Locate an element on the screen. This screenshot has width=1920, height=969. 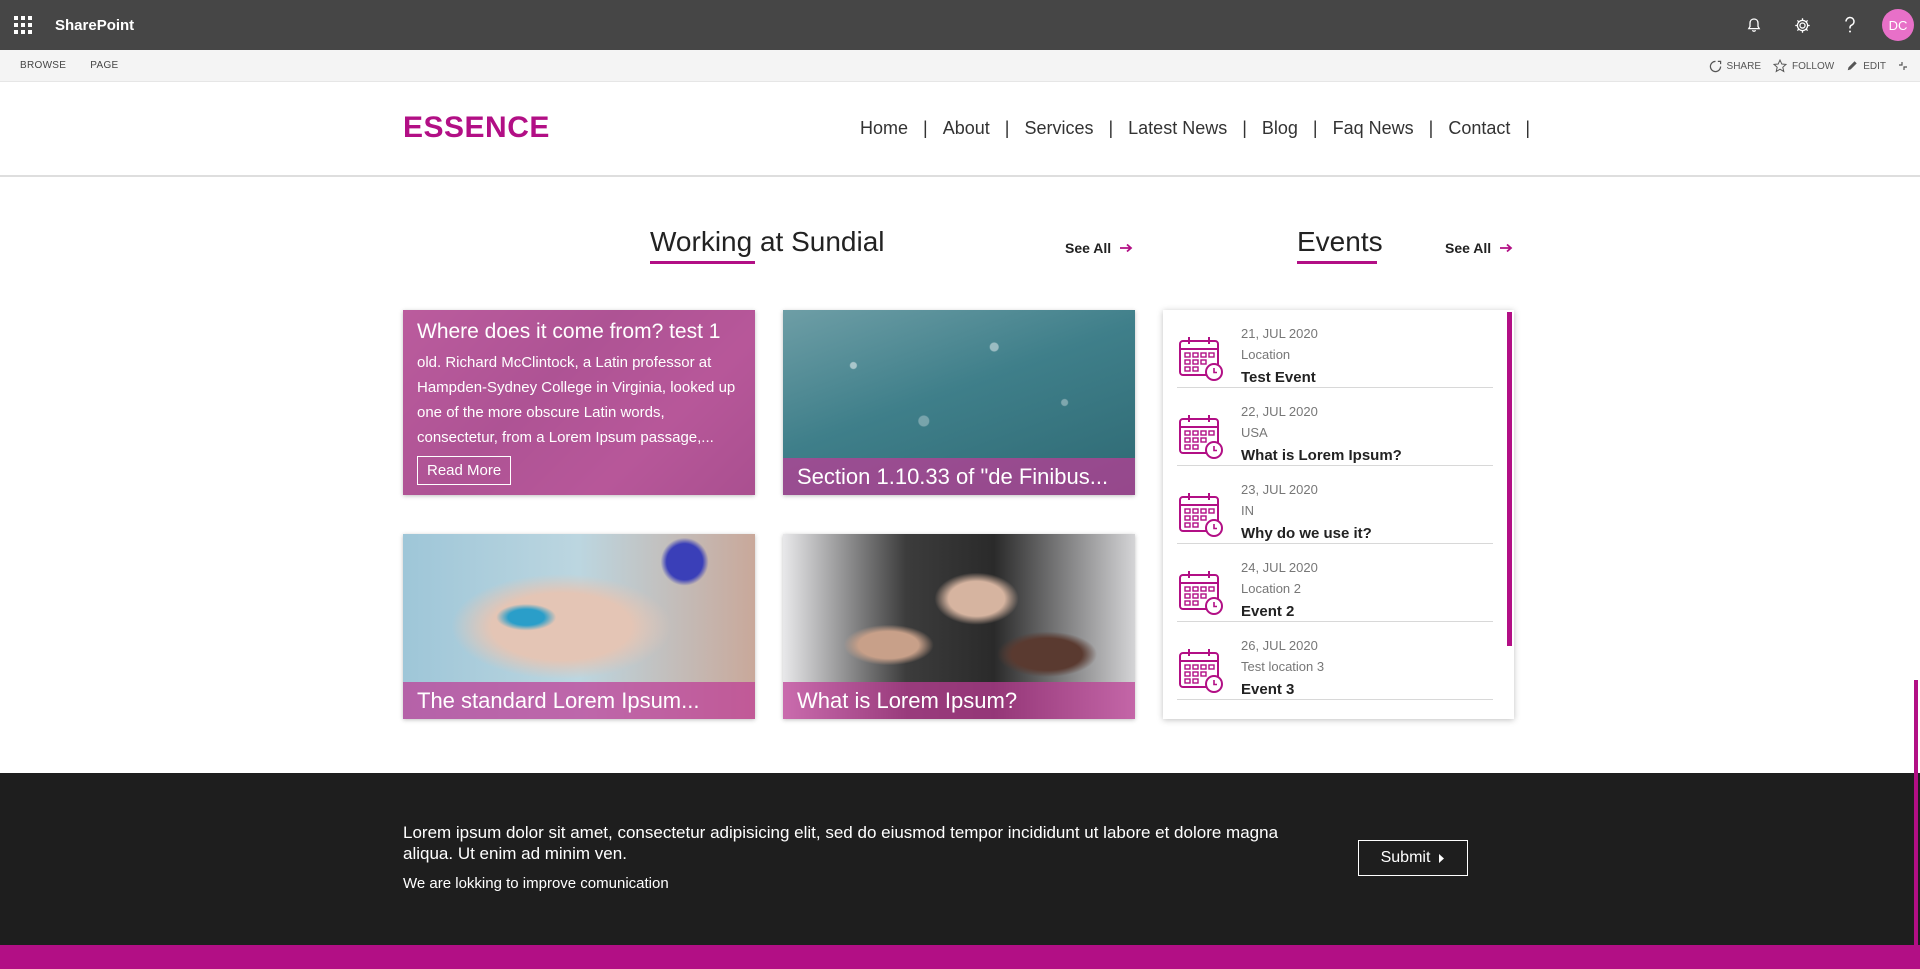
event-title: What is Lorem Ipsum? is located at coordinates (1321, 455).